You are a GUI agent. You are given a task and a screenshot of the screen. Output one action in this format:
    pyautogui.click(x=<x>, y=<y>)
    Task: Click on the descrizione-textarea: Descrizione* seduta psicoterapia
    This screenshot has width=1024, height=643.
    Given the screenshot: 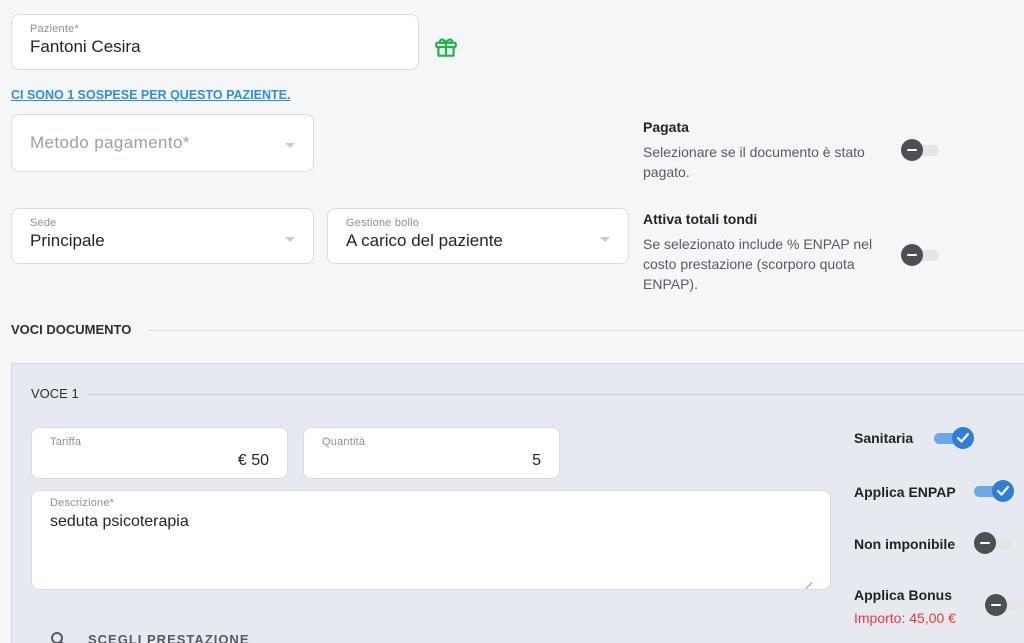 What is the action you would take?
    pyautogui.click(x=431, y=540)
    